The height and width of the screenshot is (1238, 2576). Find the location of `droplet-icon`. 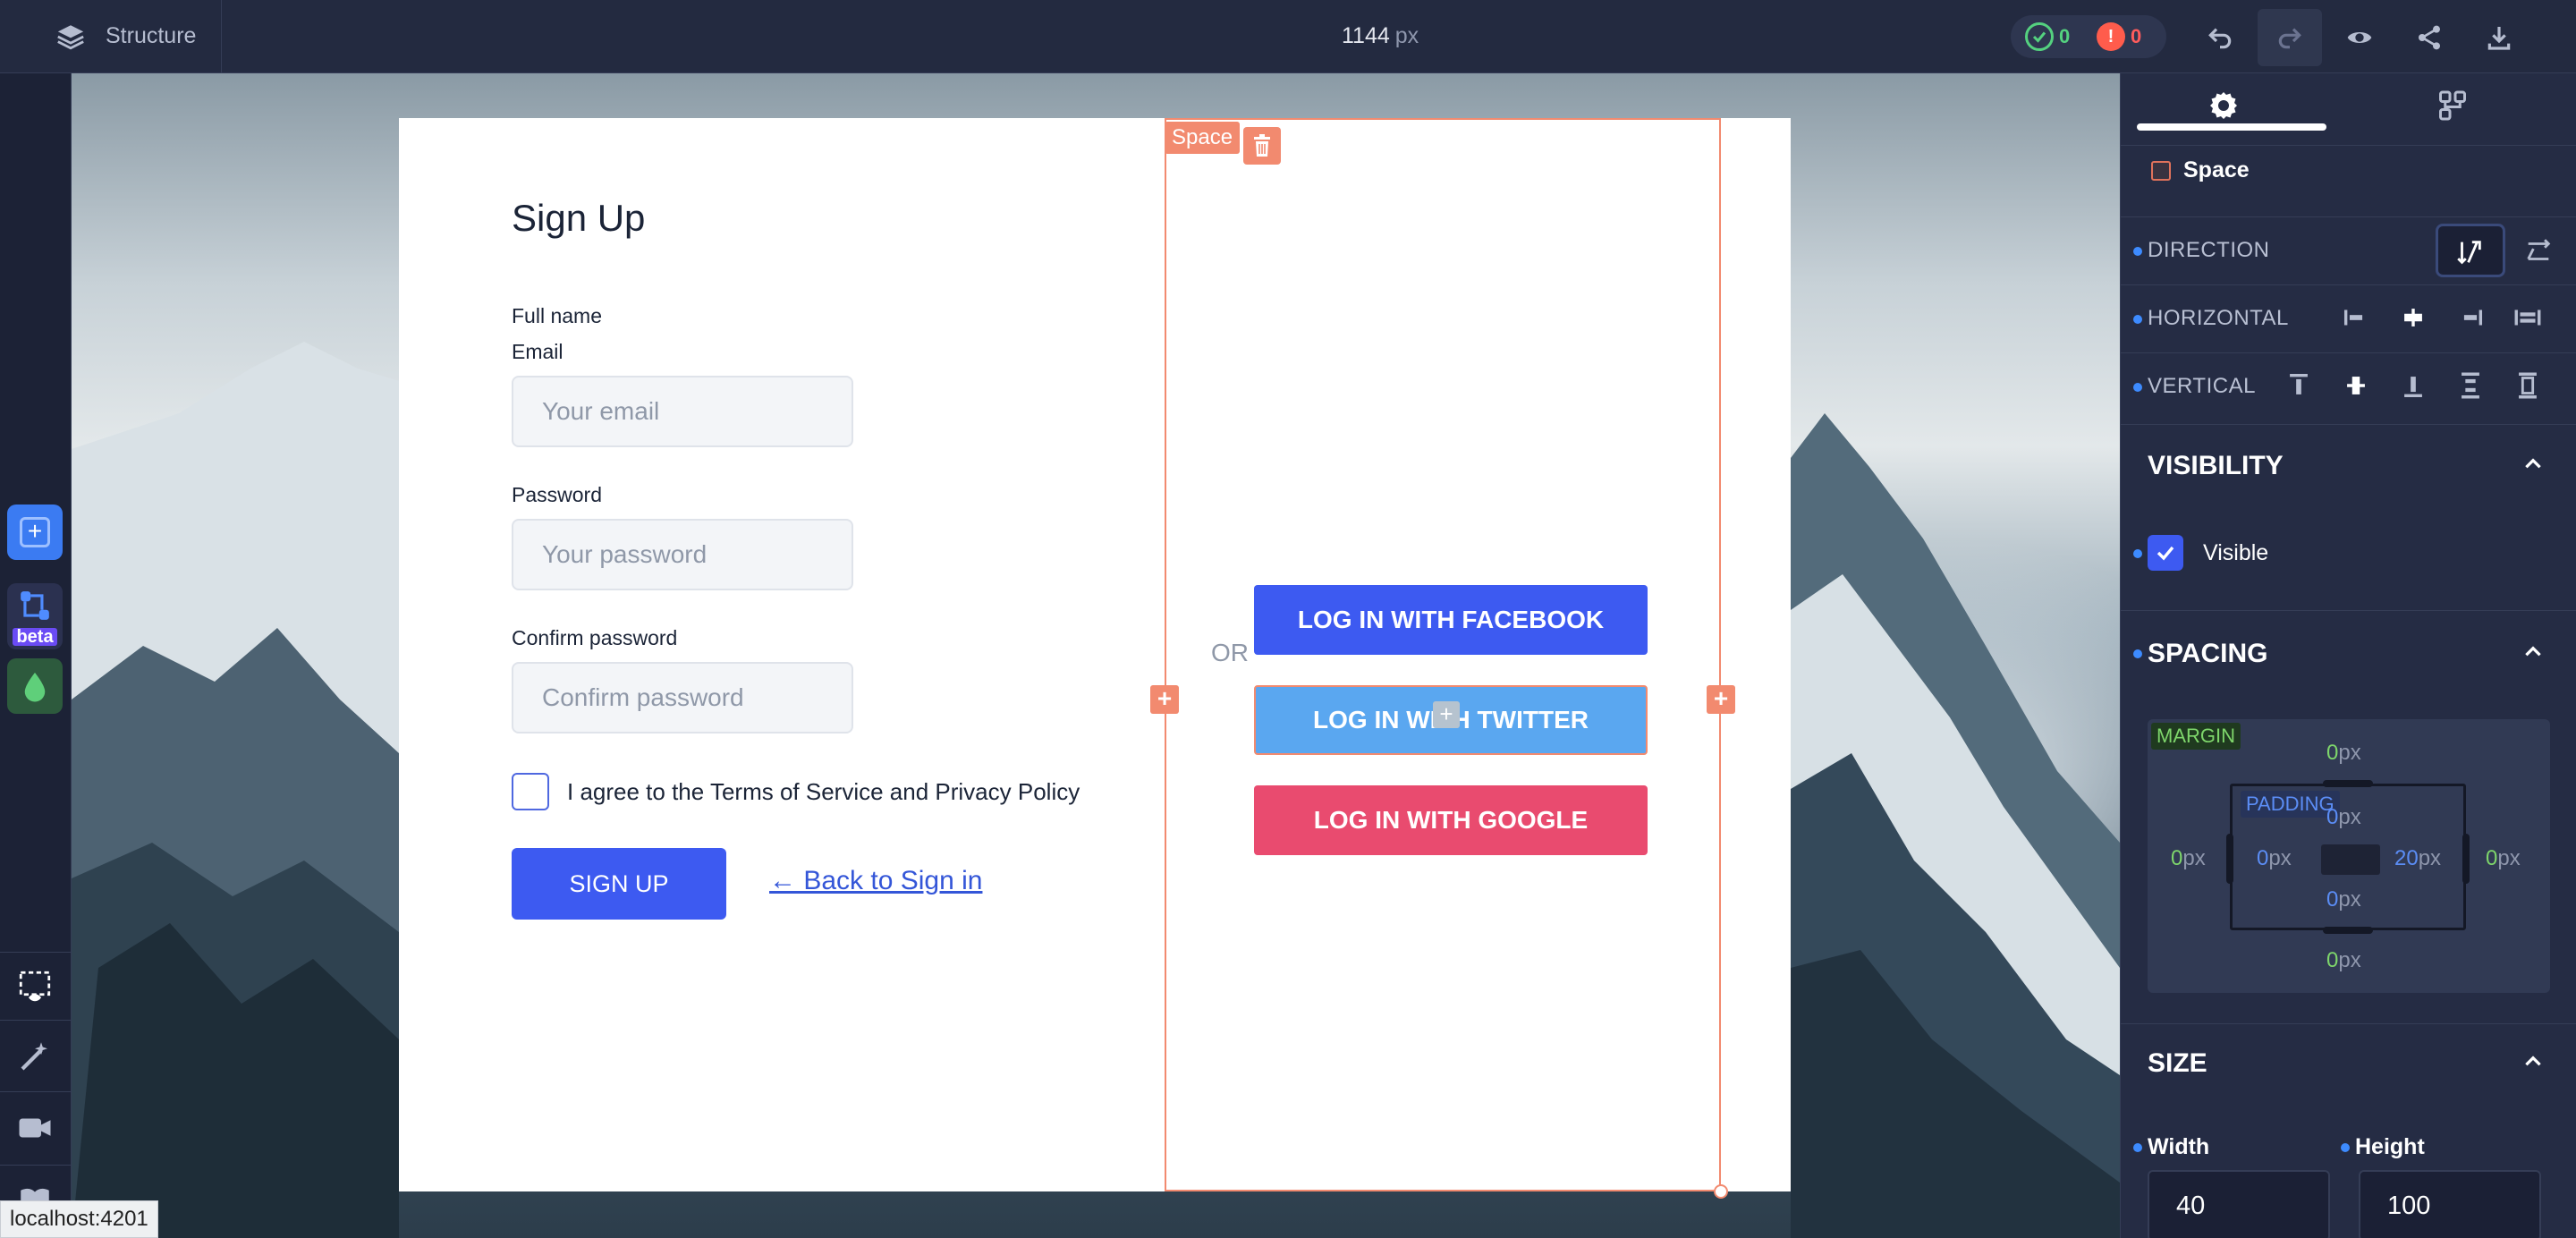

droplet-icon is located at coordinates (35, 687).